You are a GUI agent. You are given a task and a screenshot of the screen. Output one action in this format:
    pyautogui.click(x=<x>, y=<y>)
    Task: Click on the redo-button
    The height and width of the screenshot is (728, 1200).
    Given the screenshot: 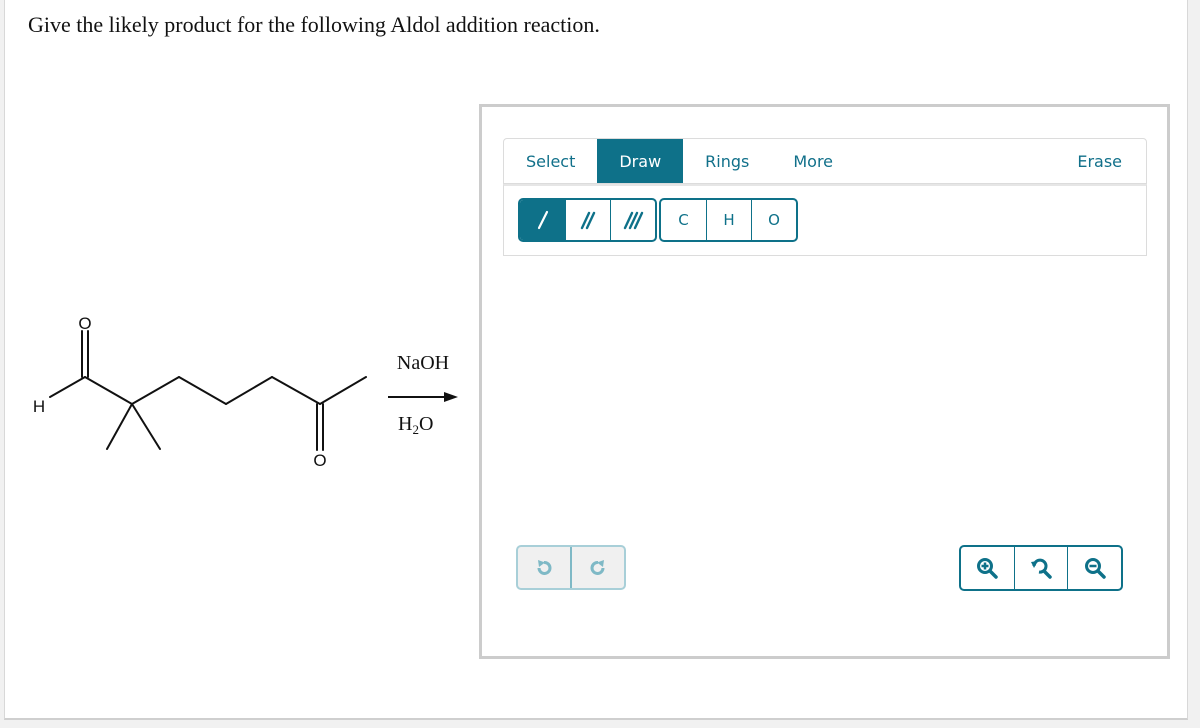 What is the action you would take?
    pyautogui.click(x=597, y=567)
    